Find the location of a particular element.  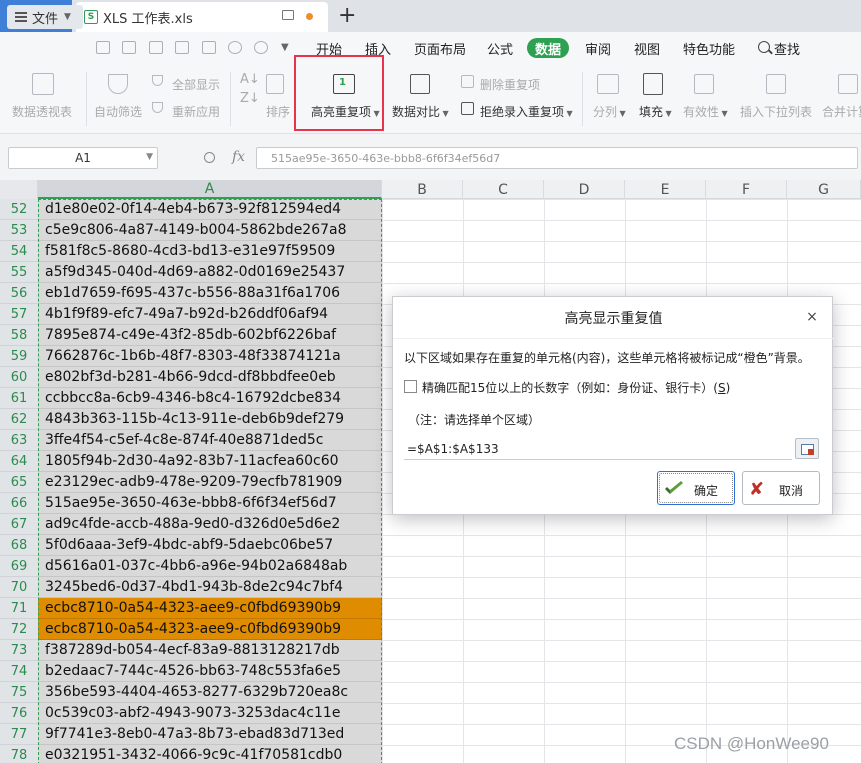

row-number: 65 is located at coordinates (19, 482).